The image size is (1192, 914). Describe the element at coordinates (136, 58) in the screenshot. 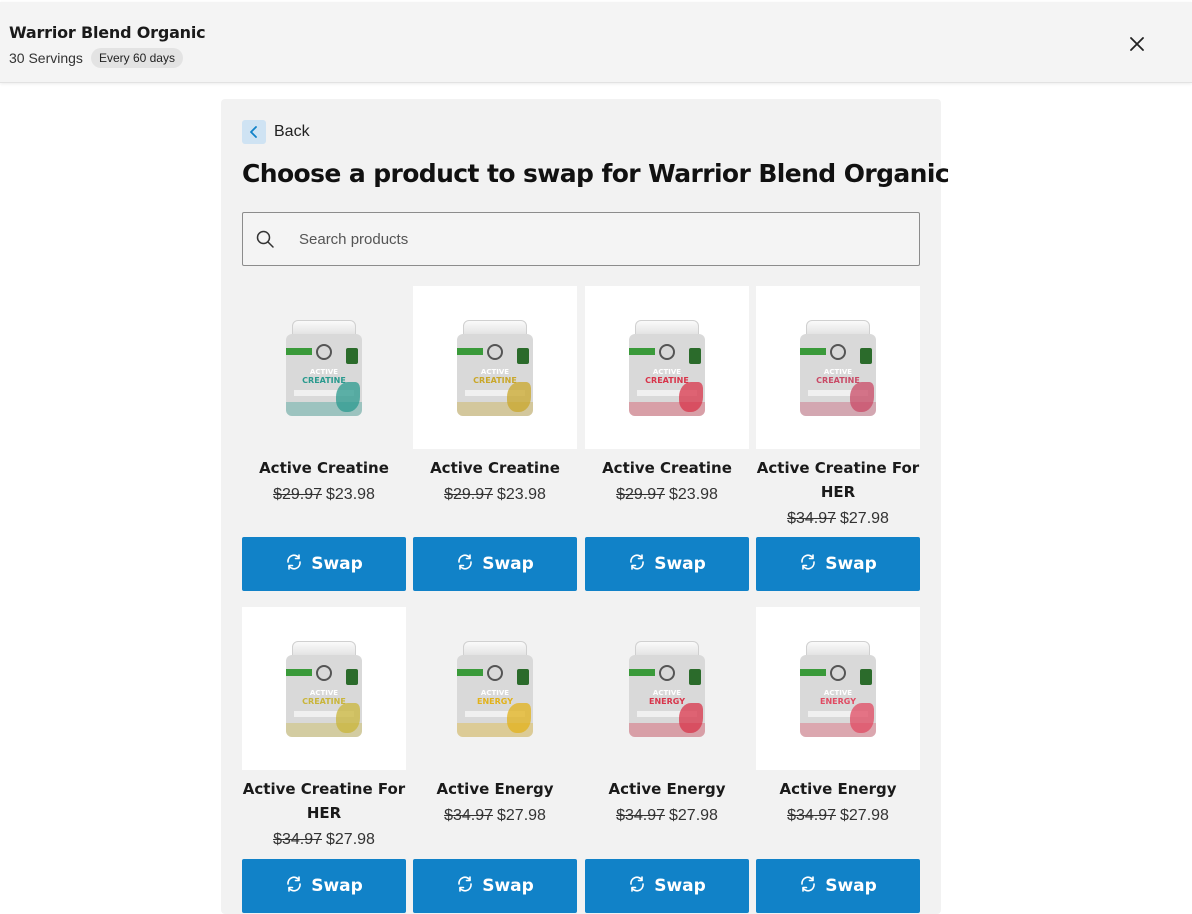

I see `frequency-badge: Every 60 days` at that location.